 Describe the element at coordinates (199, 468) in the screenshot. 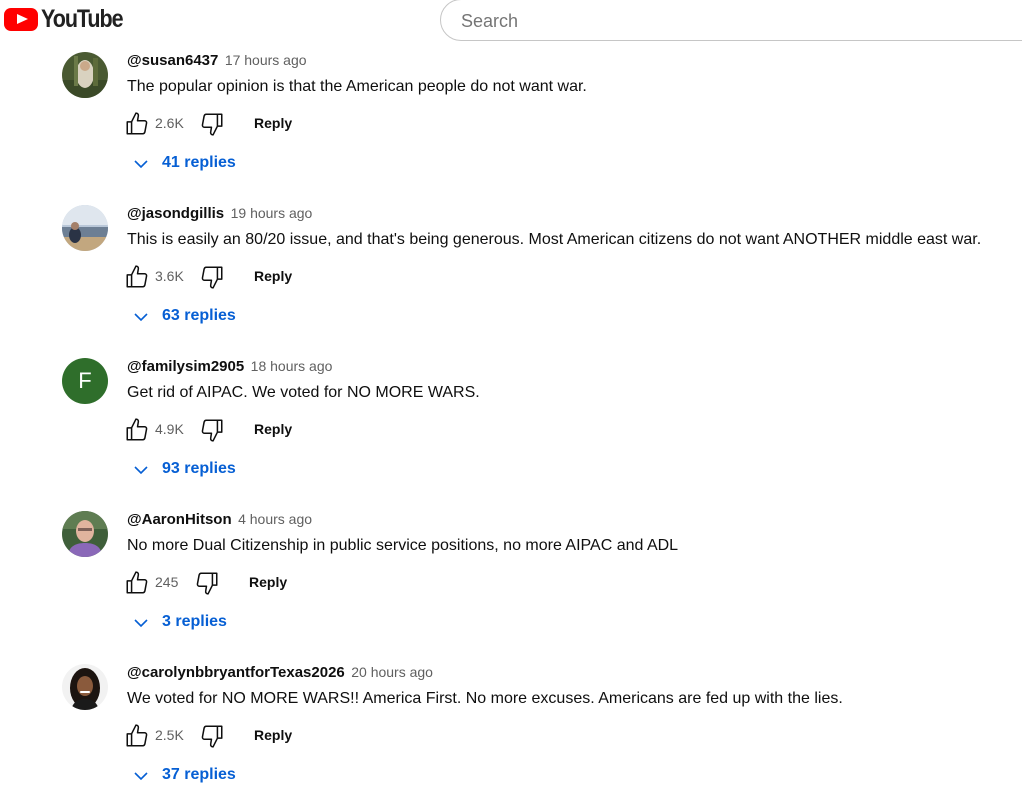

I see `replies-count-label: 93 replies` at that location.